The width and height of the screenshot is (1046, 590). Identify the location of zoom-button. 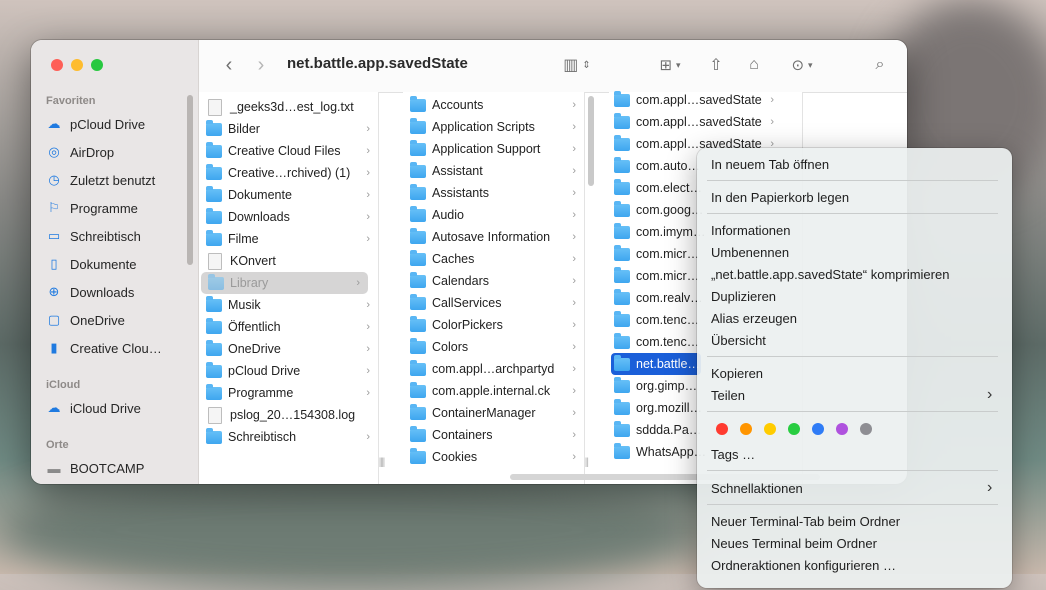
(97, 65).